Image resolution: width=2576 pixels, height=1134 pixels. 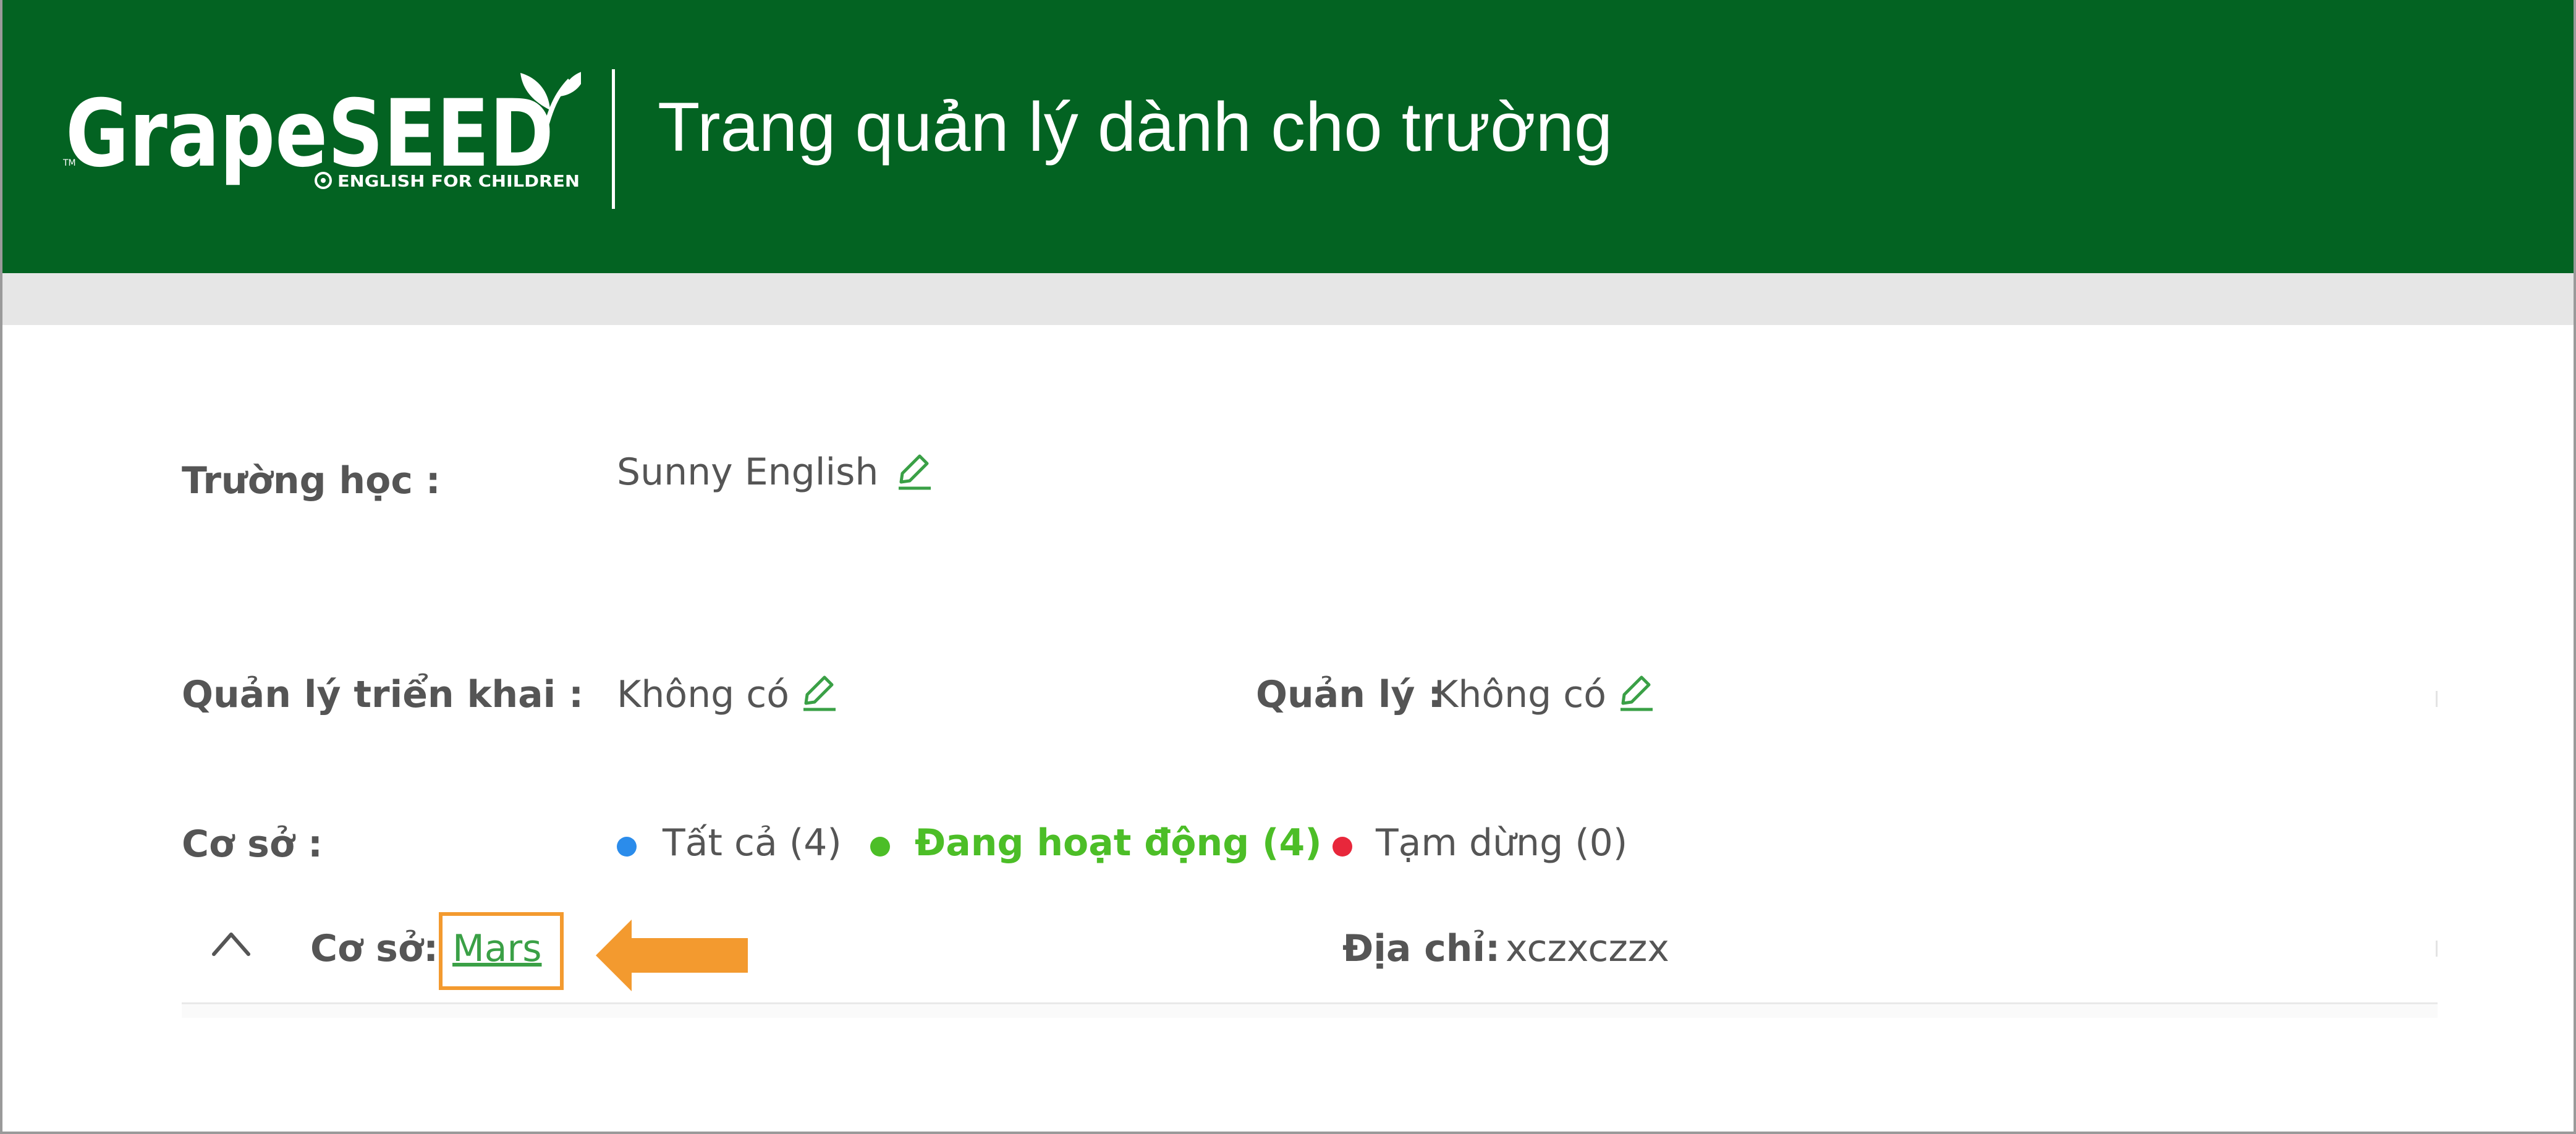 What do you see at coordinates (1587, 949) in the screenshot?
I see `address-value: xczxczzx` at bounding box center [1587, 949].